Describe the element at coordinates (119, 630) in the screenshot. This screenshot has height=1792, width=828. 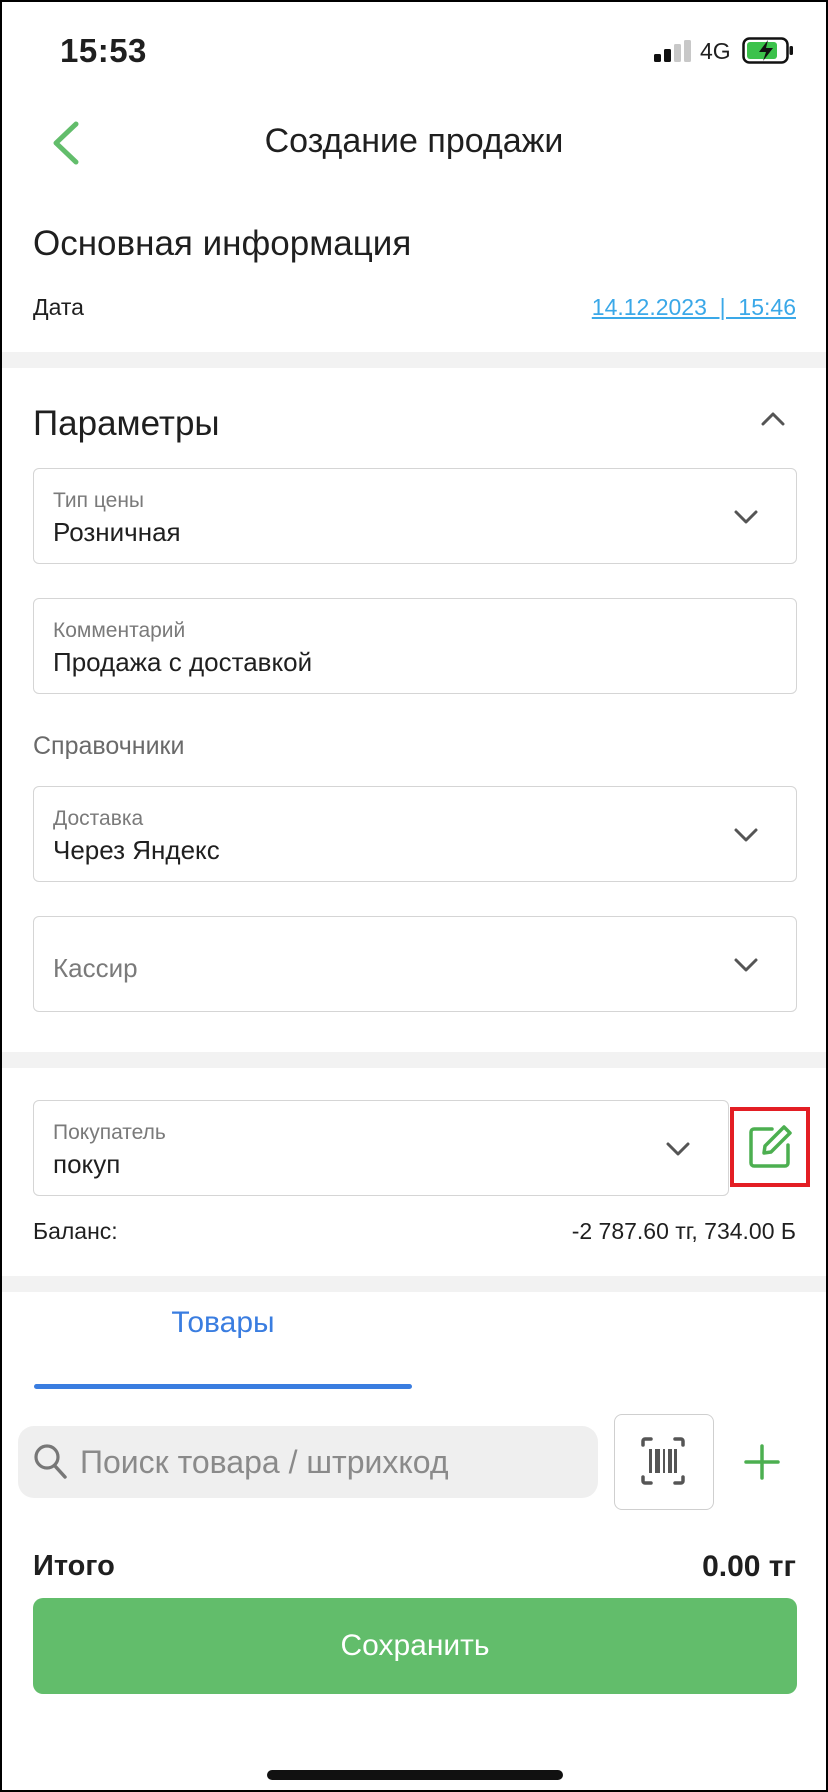
I see `comment-label: Комментарий` at that location.